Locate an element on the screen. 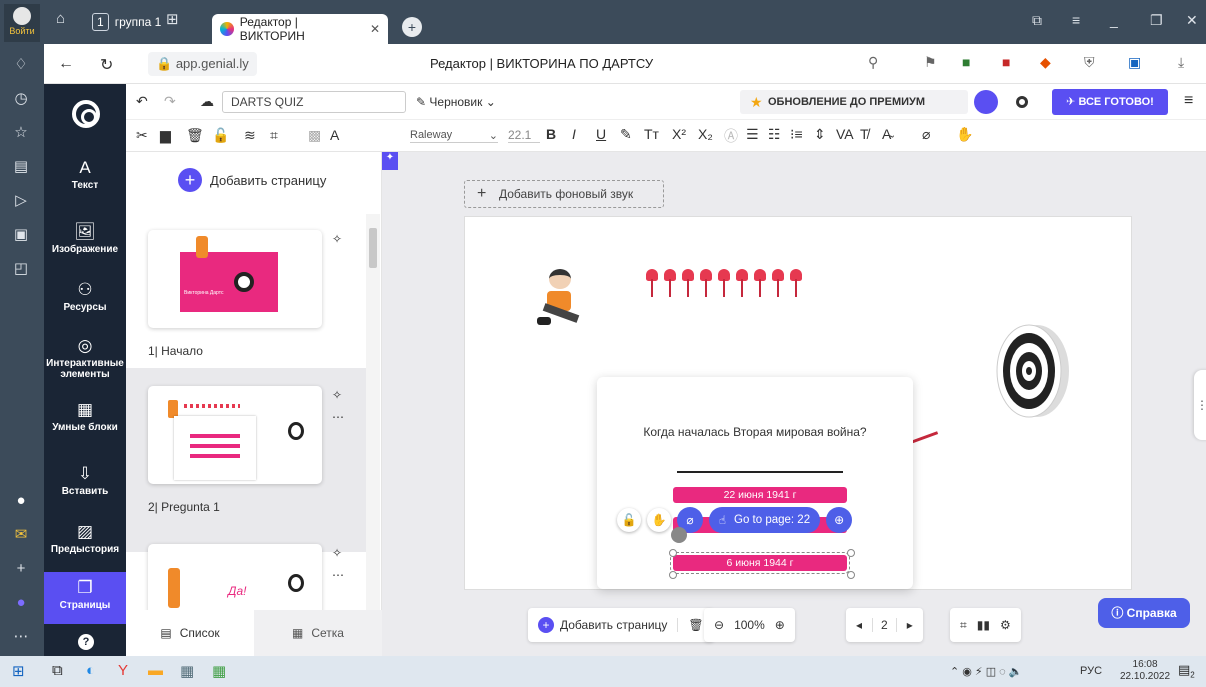 The height and width of the screenshot is (687, 1206). extension-4-icon: ⛨ is located at coordinates (1089, 62).